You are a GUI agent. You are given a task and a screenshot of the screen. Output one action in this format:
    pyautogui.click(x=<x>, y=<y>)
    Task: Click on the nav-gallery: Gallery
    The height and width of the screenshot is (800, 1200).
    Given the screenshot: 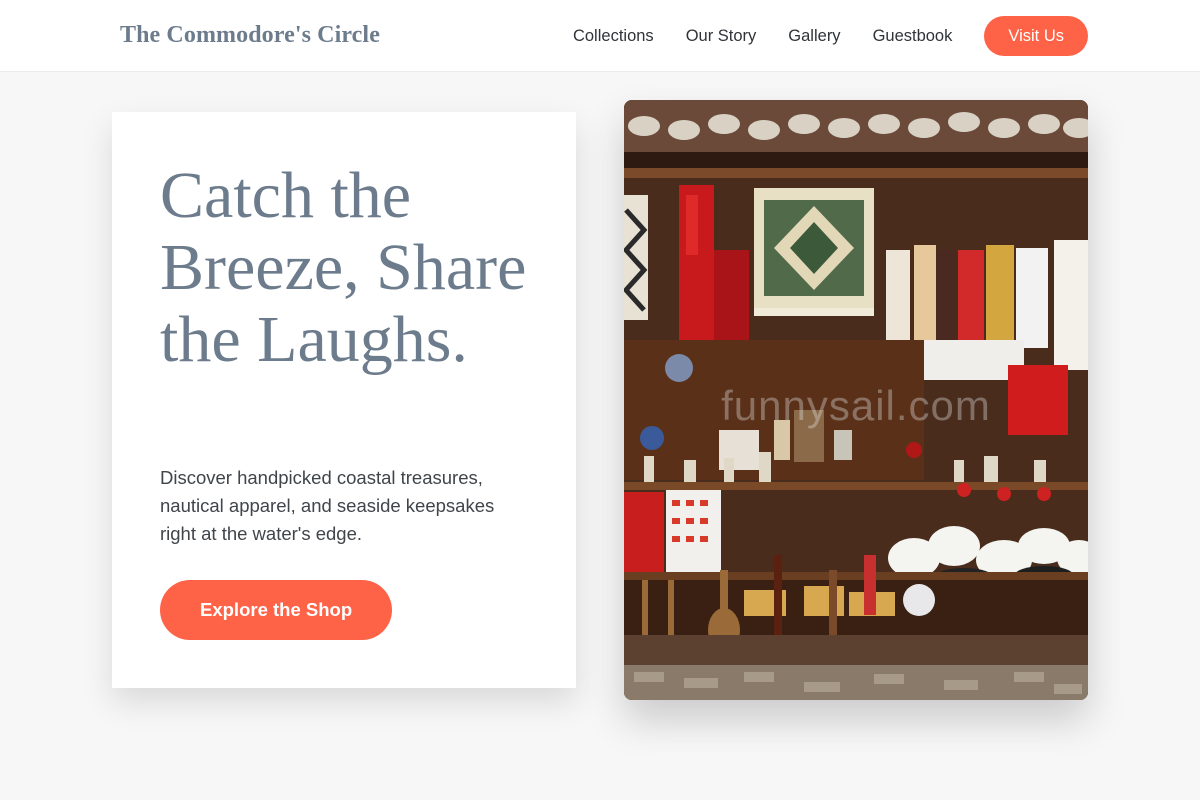 What is the action you would take?
    pyautogui.click(x=814, y=36)
    